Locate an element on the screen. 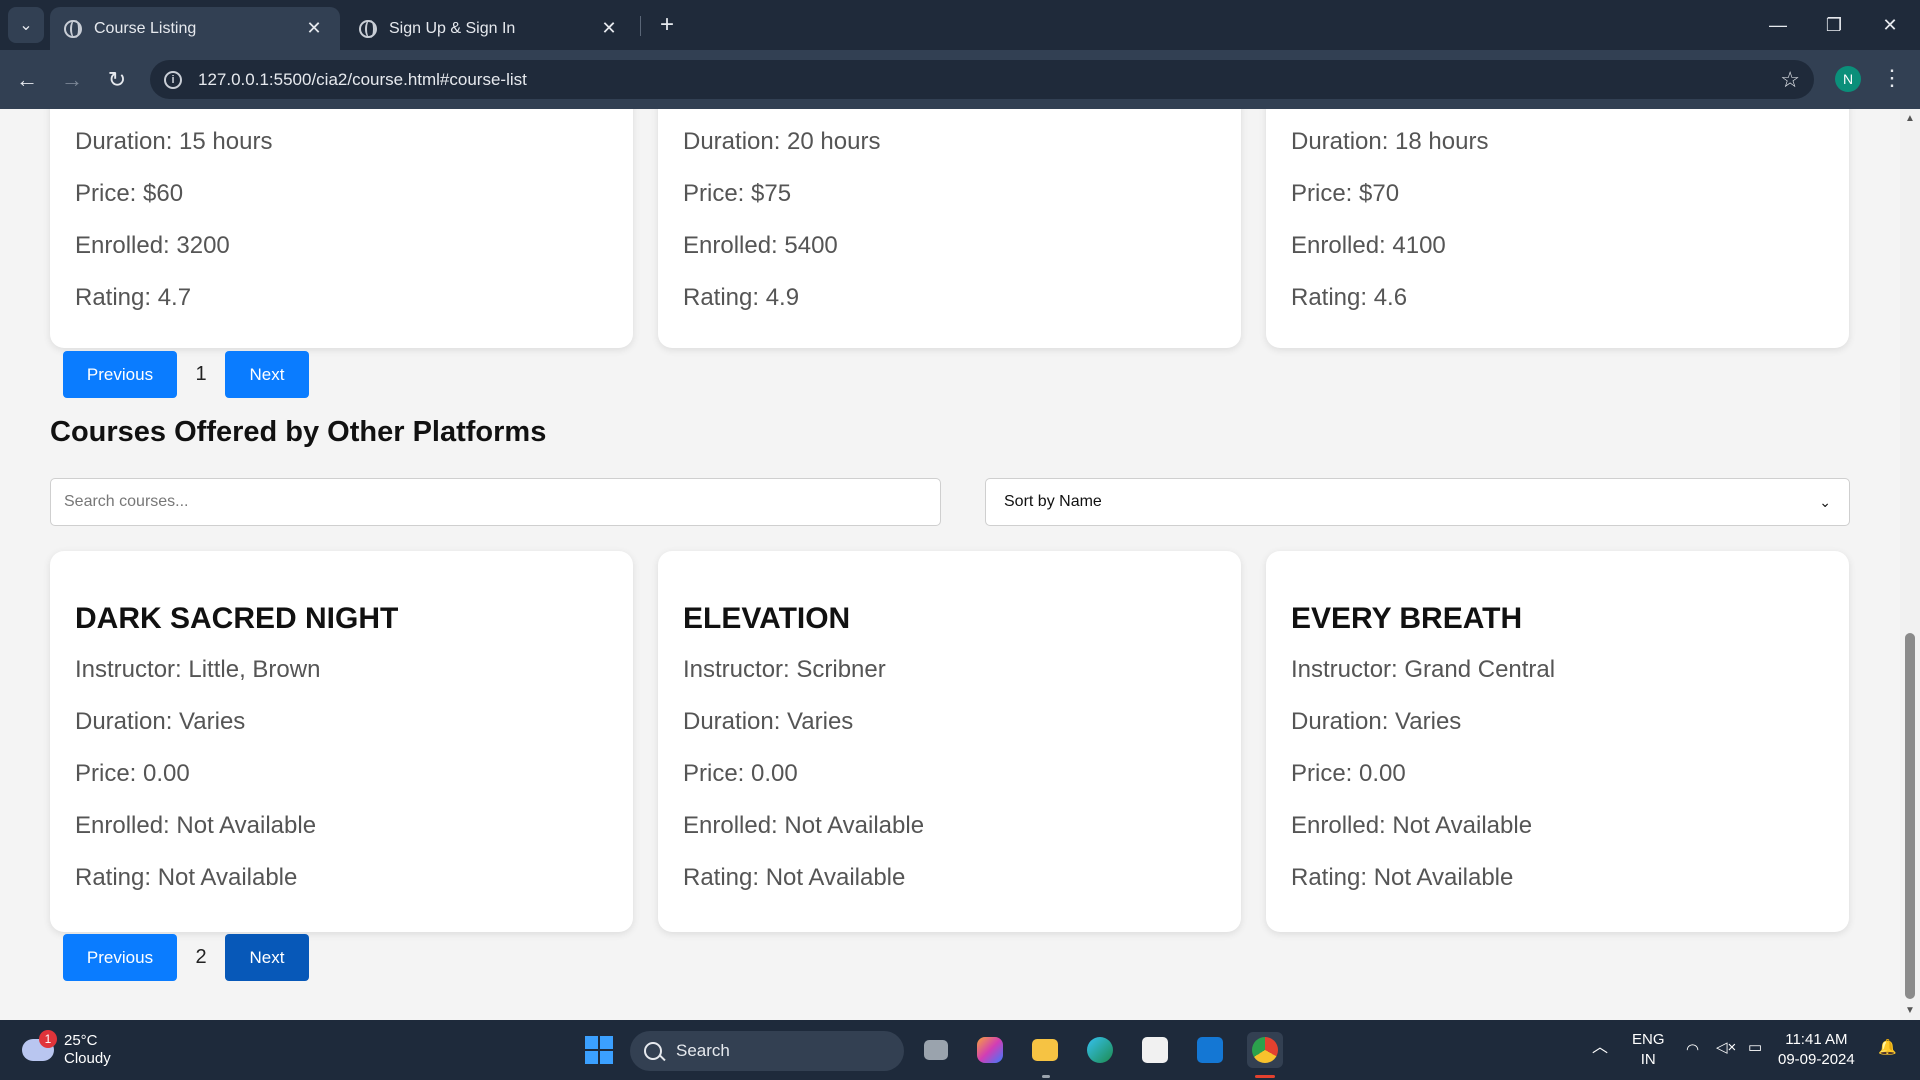 This screenshot has width=1920, height=1080. course-rating: Rating: 4.9 is located at coordinates (741, 297).